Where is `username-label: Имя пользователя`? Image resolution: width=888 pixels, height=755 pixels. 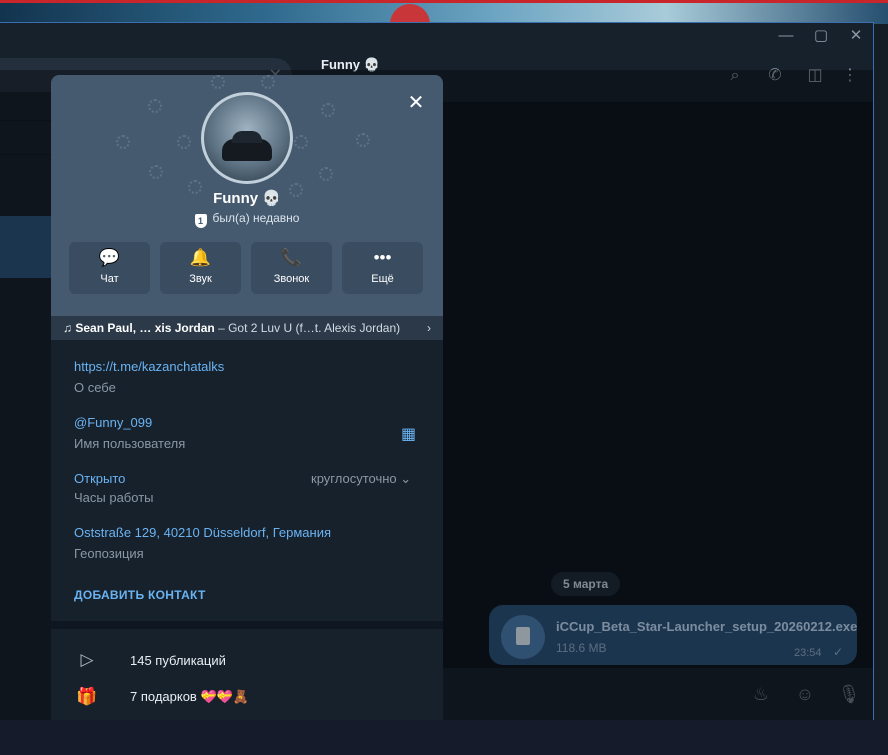
username-label: Имя пользователя is located at coordinates (130, 443).